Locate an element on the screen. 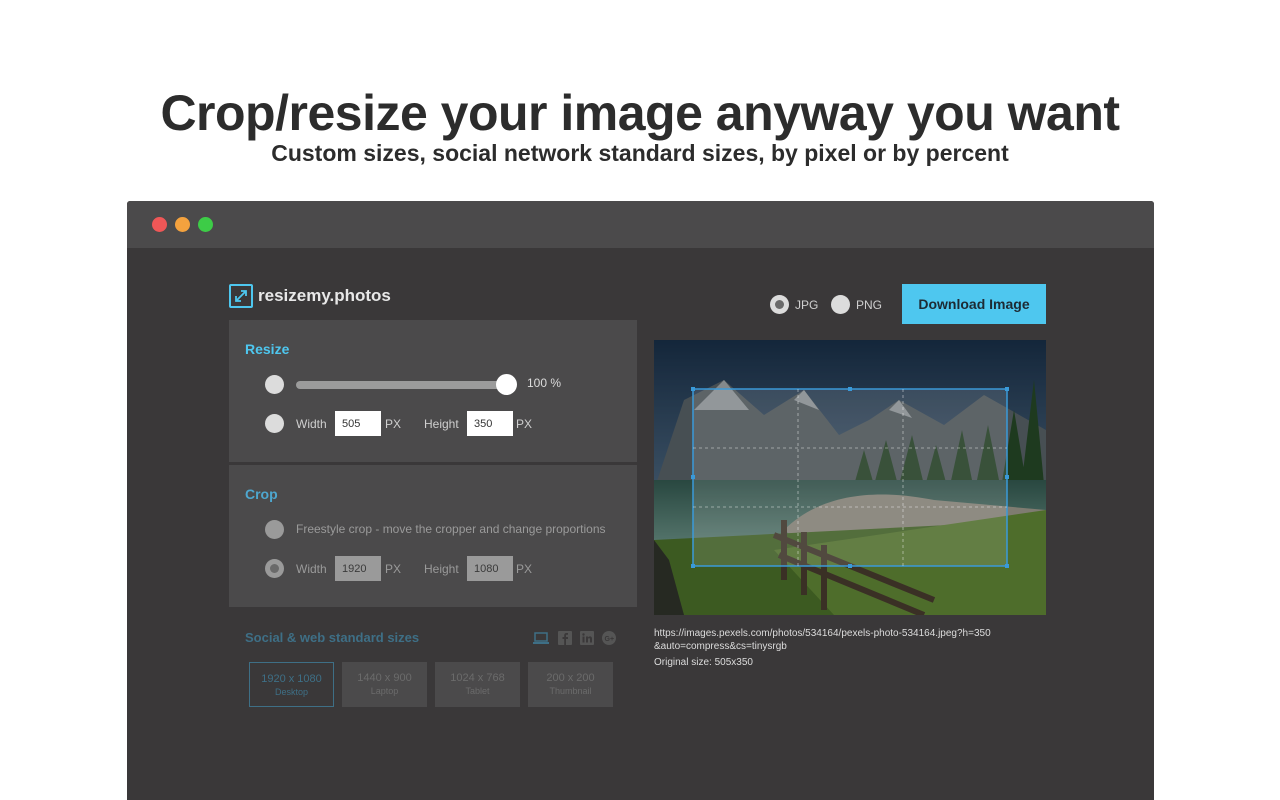 The height and width of the screenshot is (800, 1280). laptop-icon is located at coordinates (541, 638).